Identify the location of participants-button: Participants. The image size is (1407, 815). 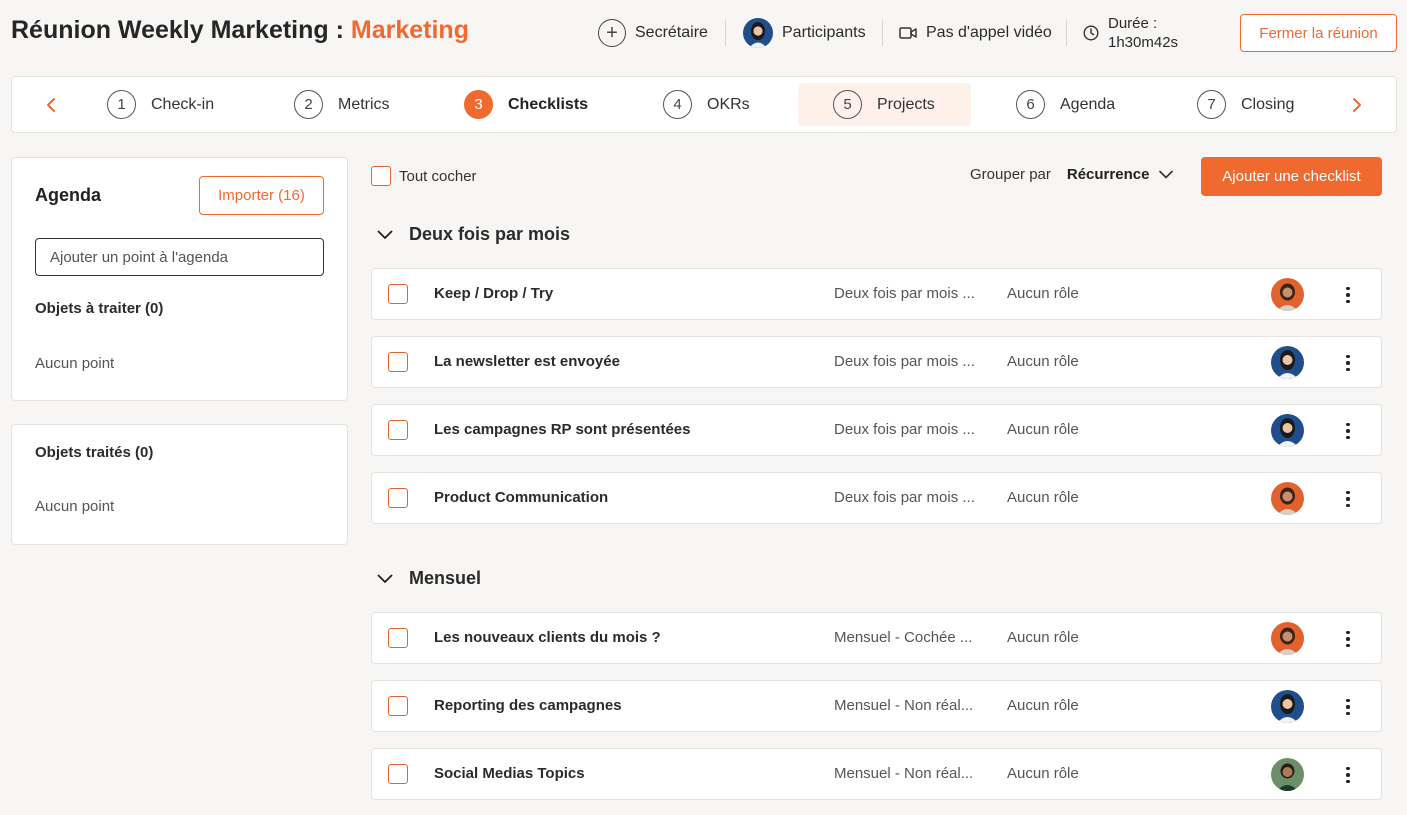
(804, 33).